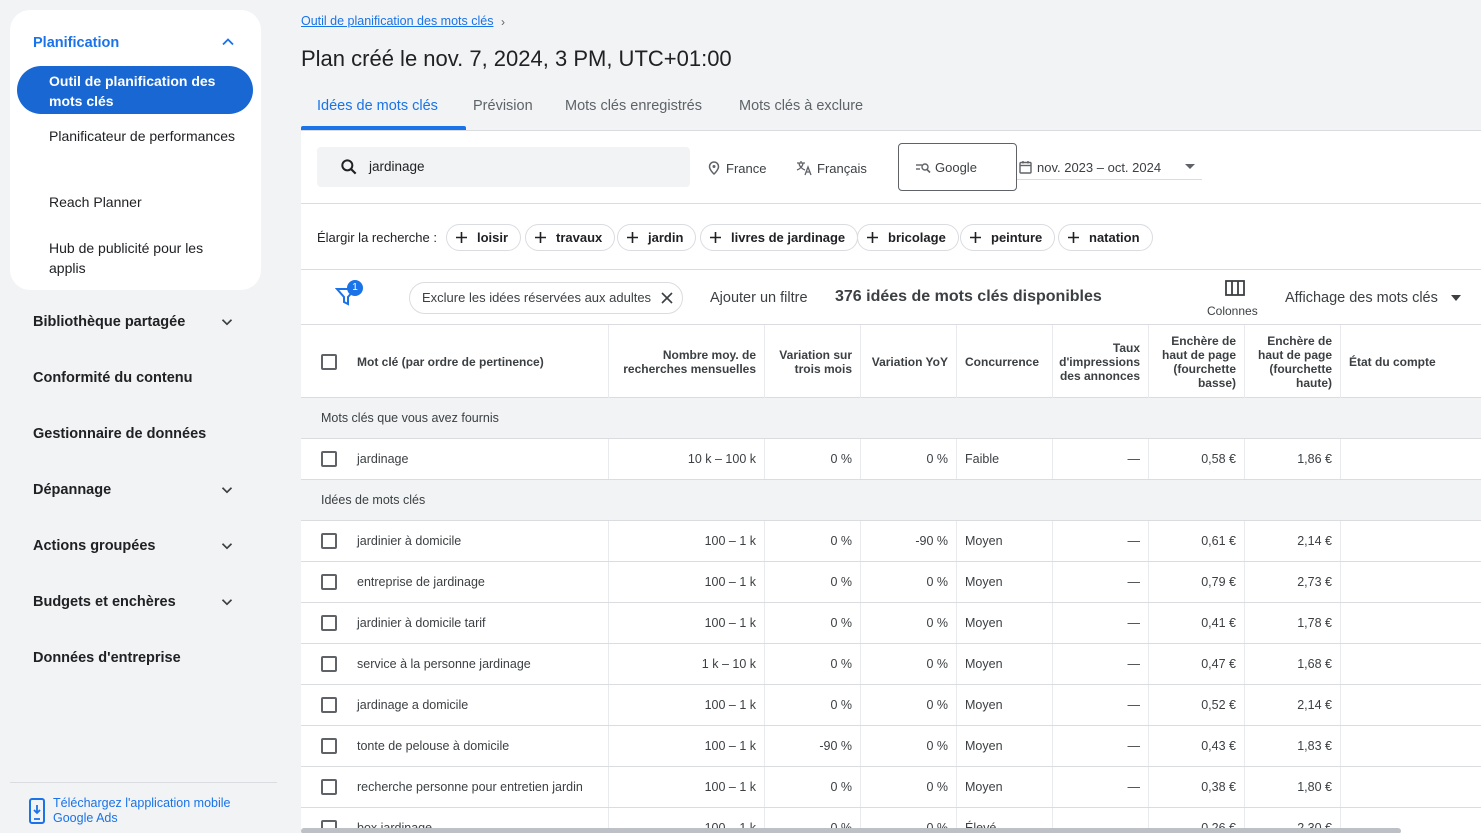  I want to click on sidebar-item-shared-library: Bibliothèque partagée, so click(109, 322).